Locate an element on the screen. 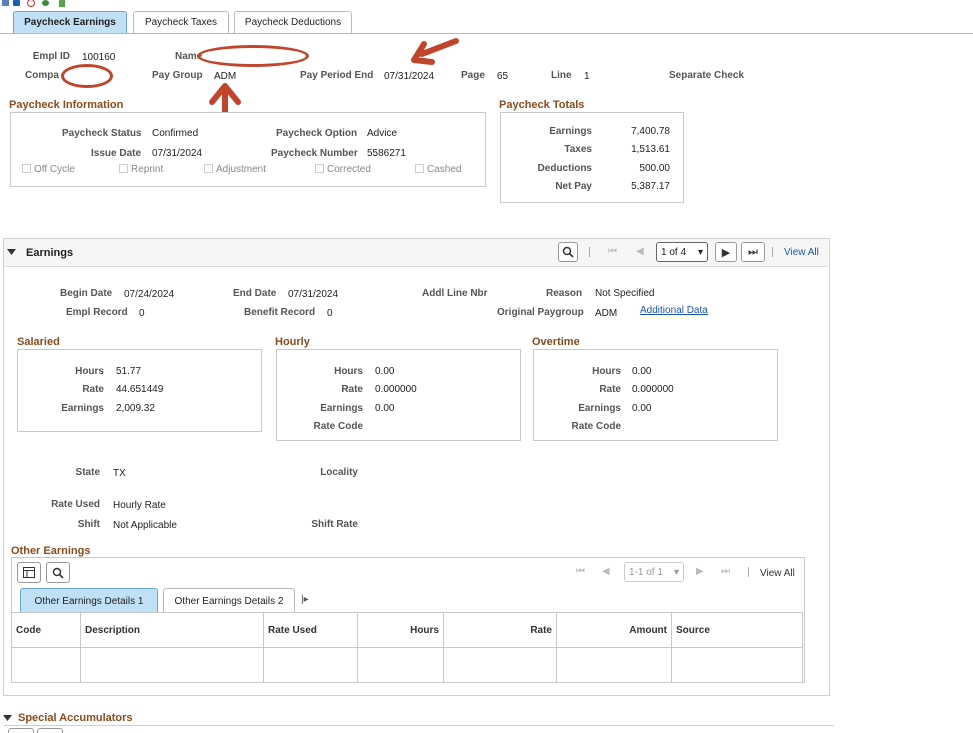 Image resolution: width=973 pixels, height=733 pixels. shift-label: Shift is located at coordinates (88, 524).